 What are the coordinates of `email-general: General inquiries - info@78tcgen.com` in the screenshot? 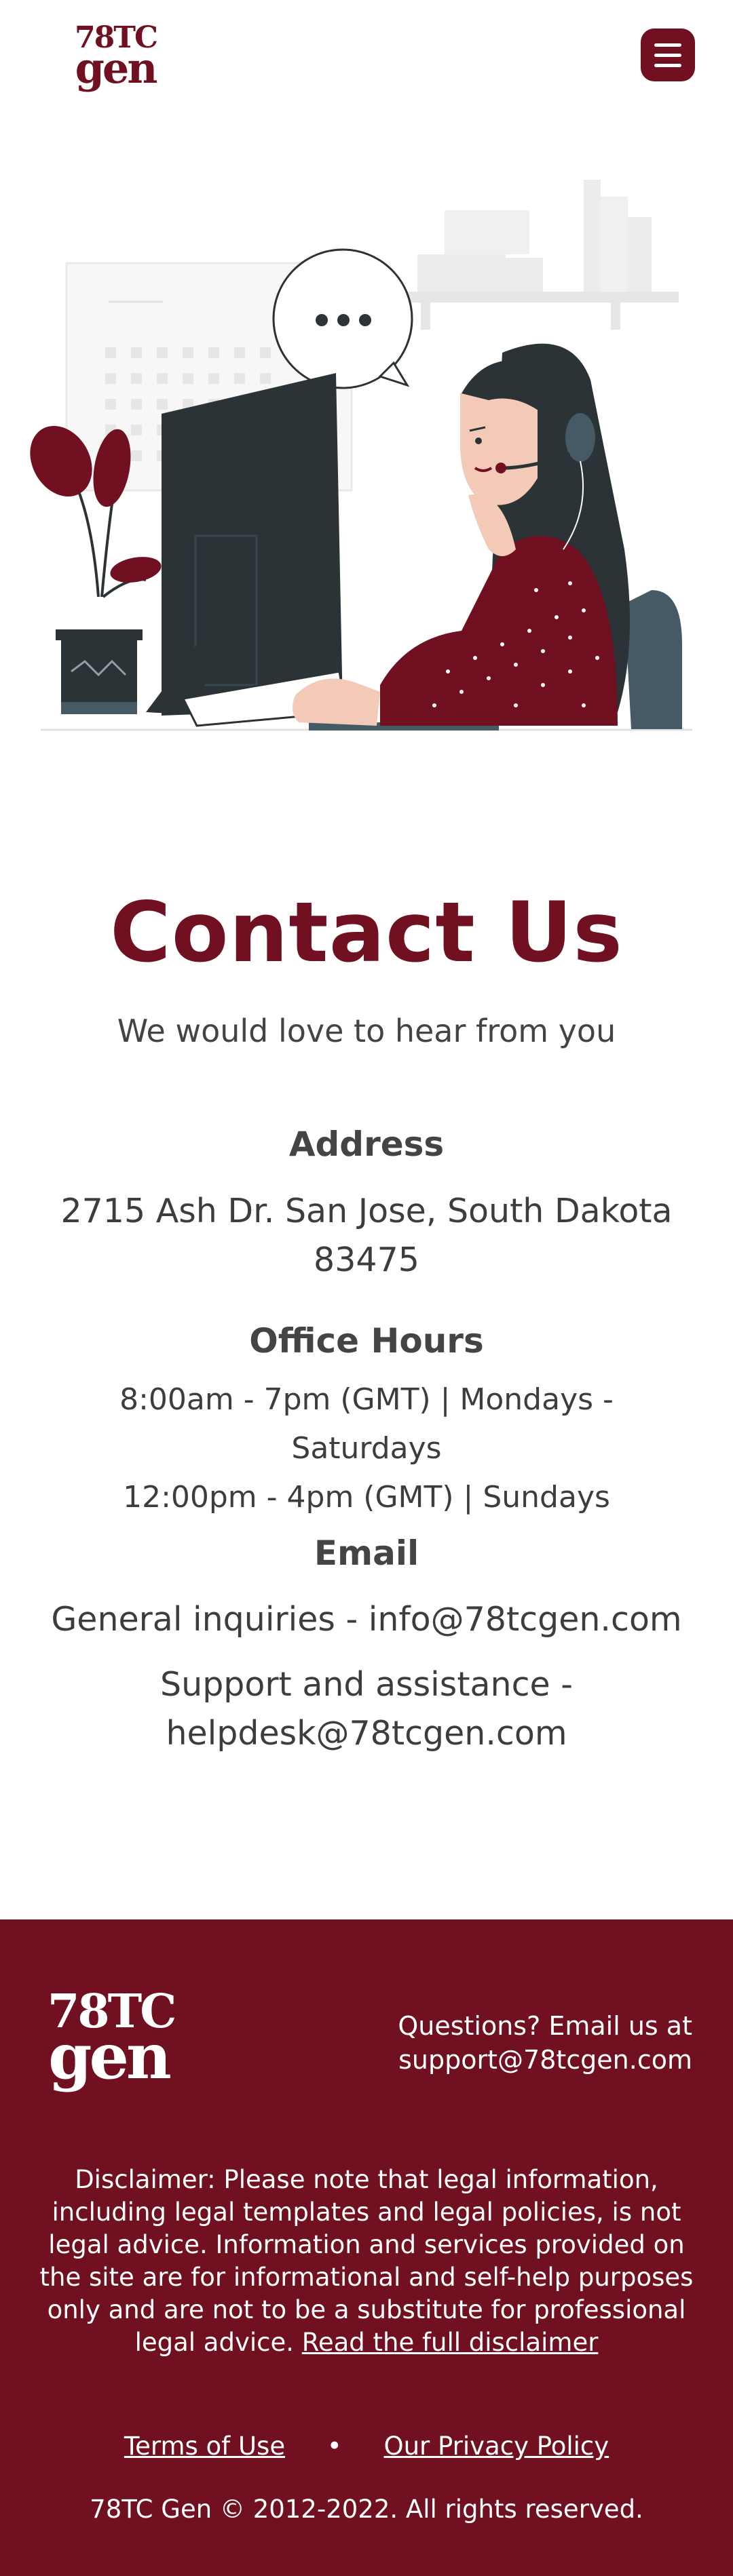 It's located at (366, 1619).